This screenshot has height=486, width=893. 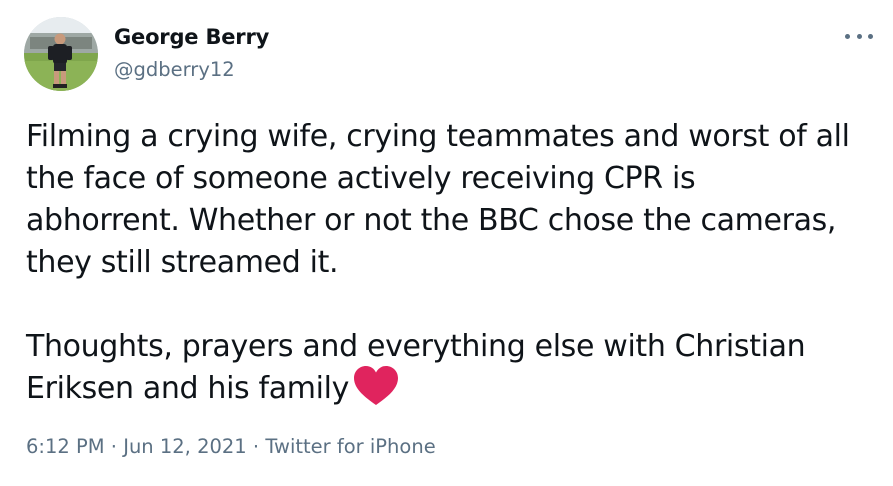 I want to click on more-options-icon, so click(x=859, y=36).